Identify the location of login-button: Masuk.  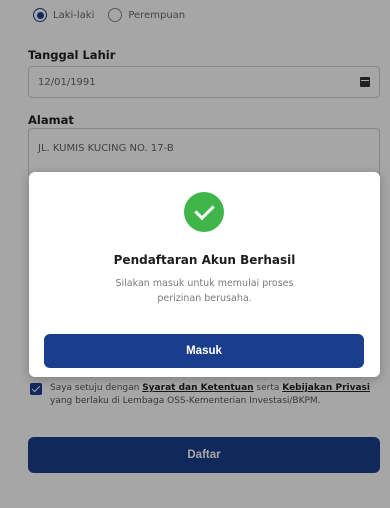
(204, 351).